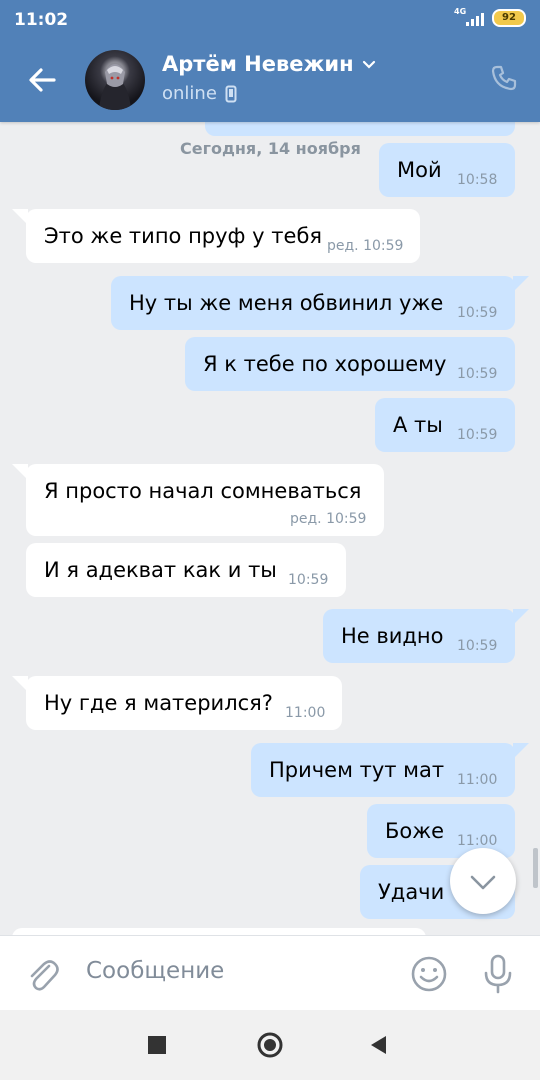 The width and height of the screenshot is (540, 1080). Describe the element at coordinates (419, 170) in the screenshot. I see `message-text: Мой` at that location.